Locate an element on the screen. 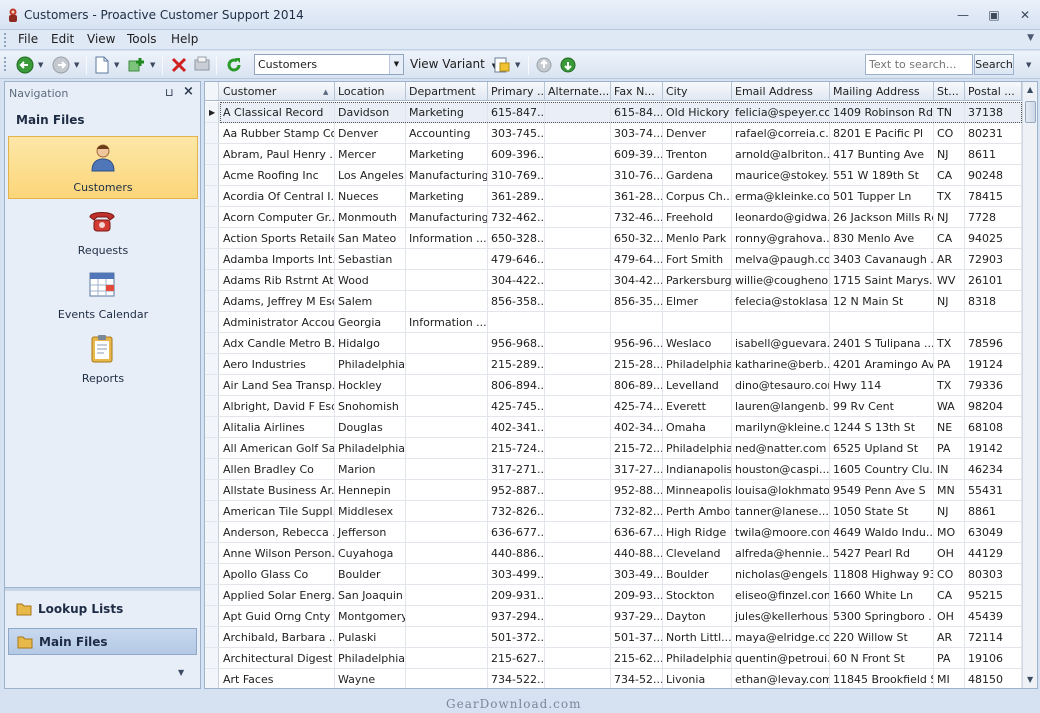  print-icon is located at coordinates (202, 65).